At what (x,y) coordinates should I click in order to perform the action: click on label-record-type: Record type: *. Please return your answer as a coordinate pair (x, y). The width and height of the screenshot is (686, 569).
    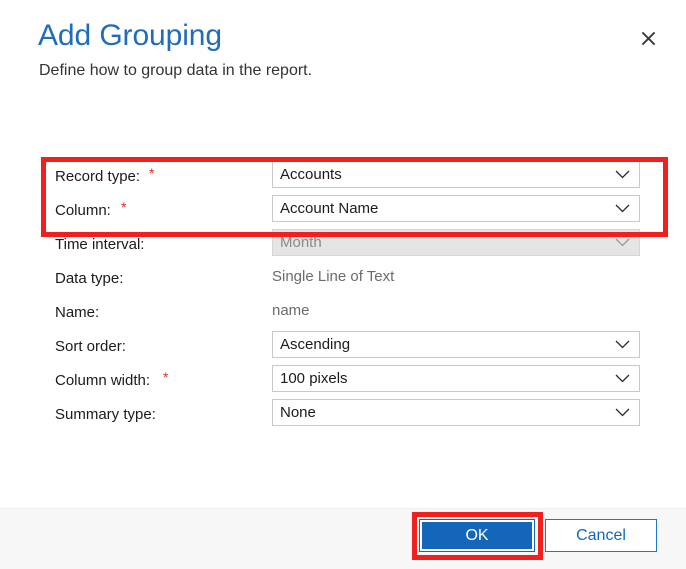
    Looking at the image, I should click on (104, 177).